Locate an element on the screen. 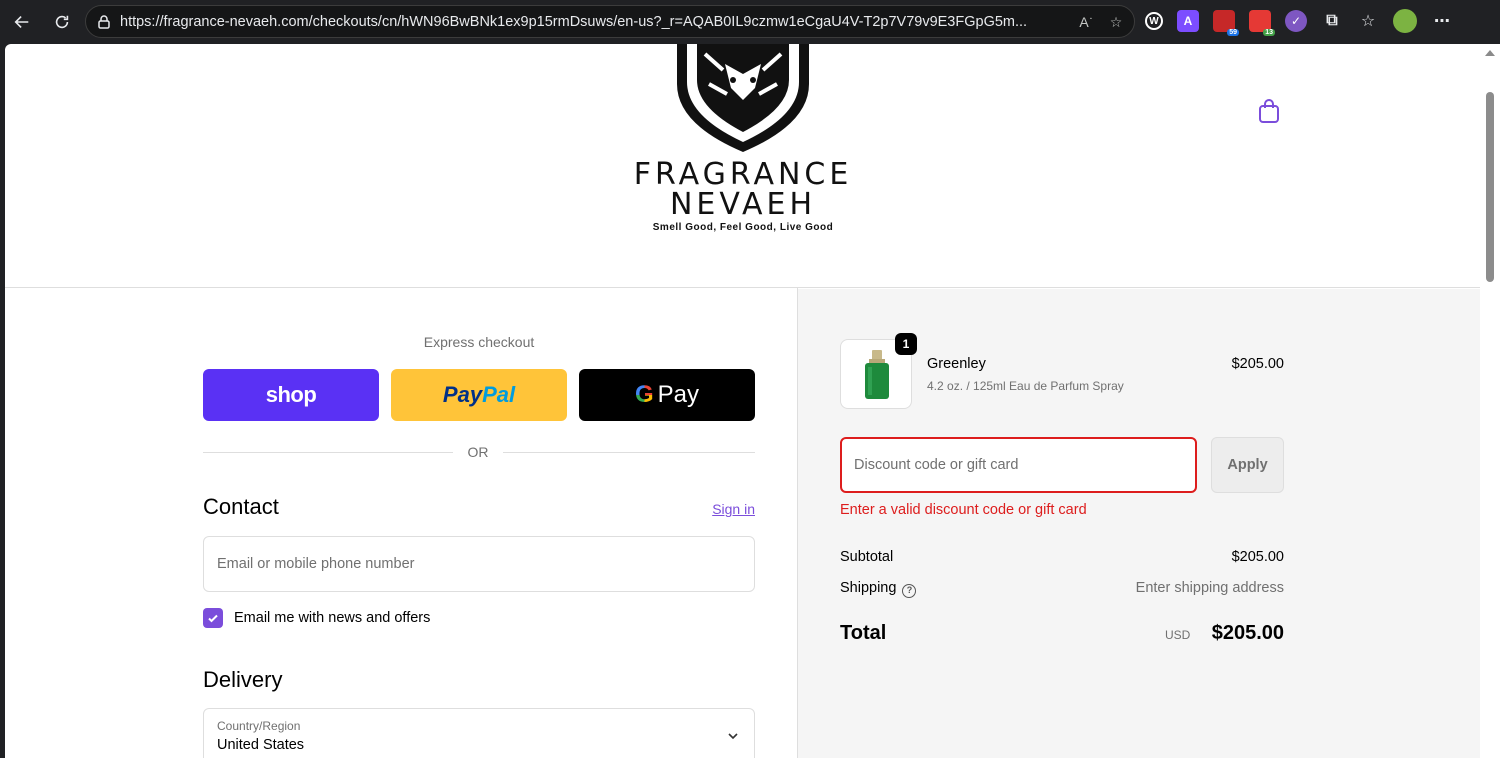  scroll-up-arrow-icon is located at coordinates (1490, 53).